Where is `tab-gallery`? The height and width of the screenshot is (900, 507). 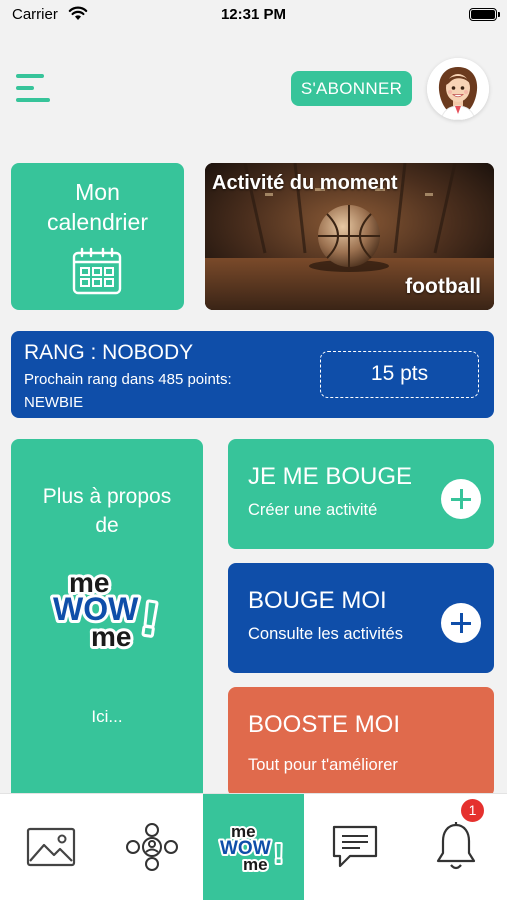
tab-gallery is located at coordinates (50, 847).